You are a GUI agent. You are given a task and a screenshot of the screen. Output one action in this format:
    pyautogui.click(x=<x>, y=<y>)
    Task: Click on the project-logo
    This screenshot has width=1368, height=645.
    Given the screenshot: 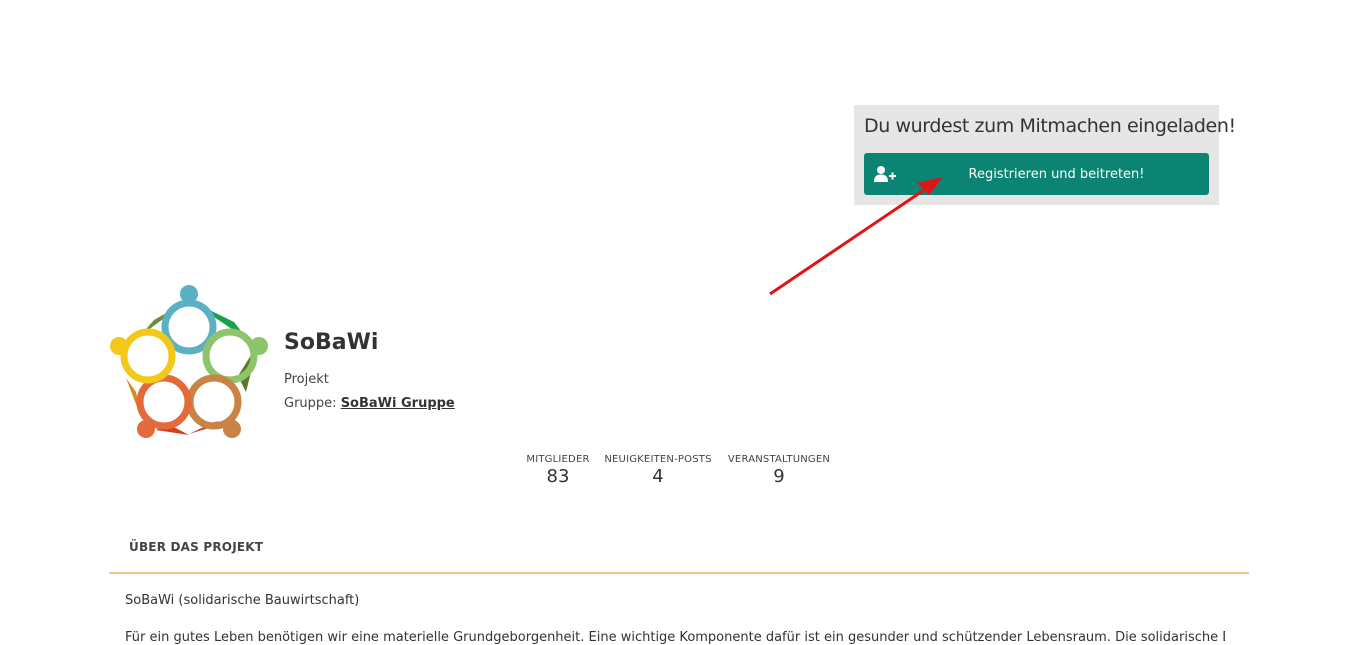 What is the action you would take?
    pyautogui.click(x=189, y=361)
    